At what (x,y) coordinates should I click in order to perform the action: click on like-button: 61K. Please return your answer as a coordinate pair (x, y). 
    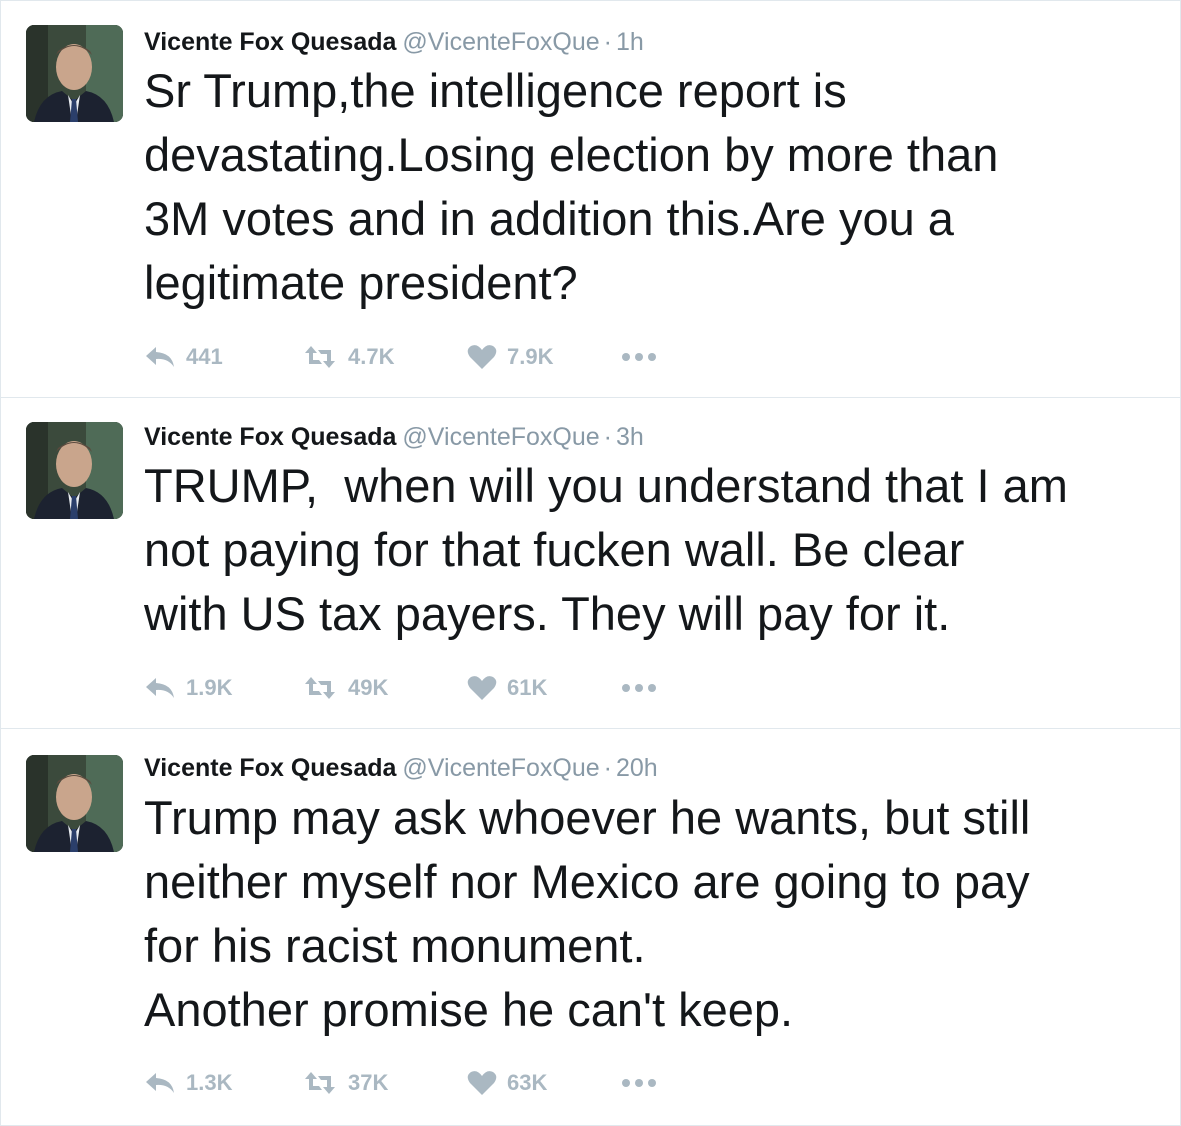
    Looking at the image, I should click on (544, 688).